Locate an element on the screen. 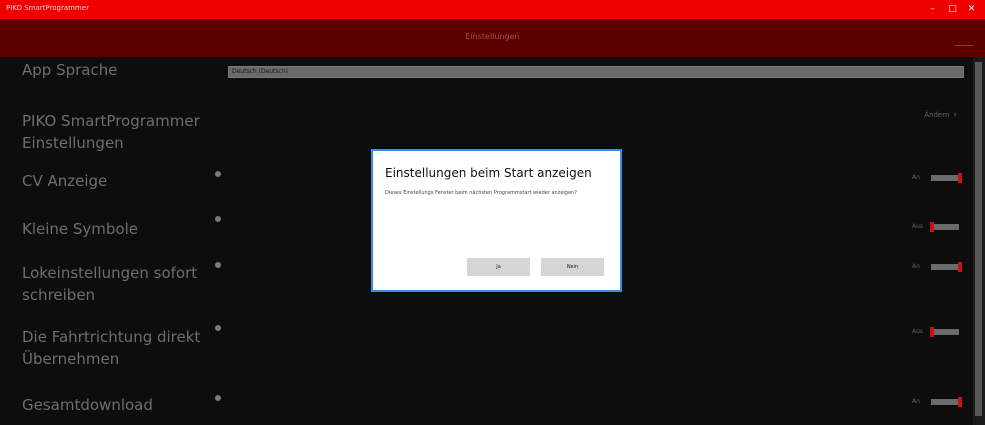 The height and width of the screenshot is (425, 985). page-header: Einstellungen is located at coordinates (492, 38).